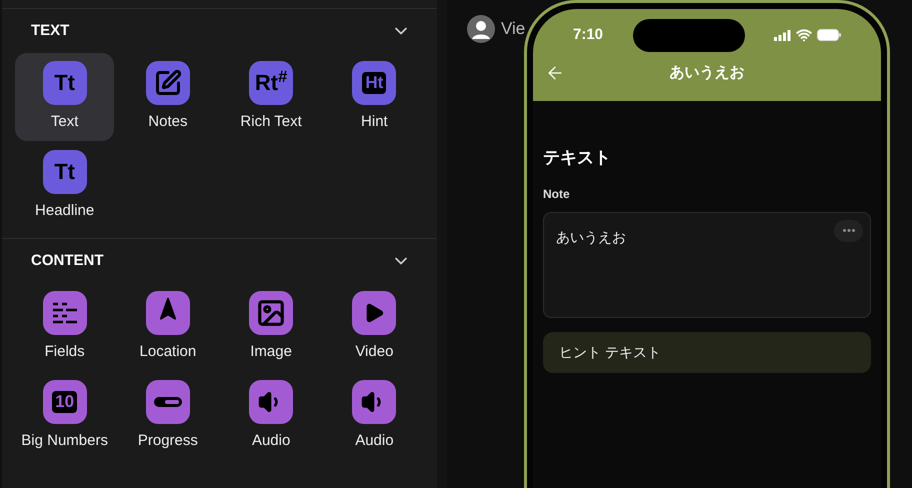 This screenshot has width=912, height=488. Describe the element at coordinates (64, 352) in the screenshot. I see `tile-label: Fields` at that location.